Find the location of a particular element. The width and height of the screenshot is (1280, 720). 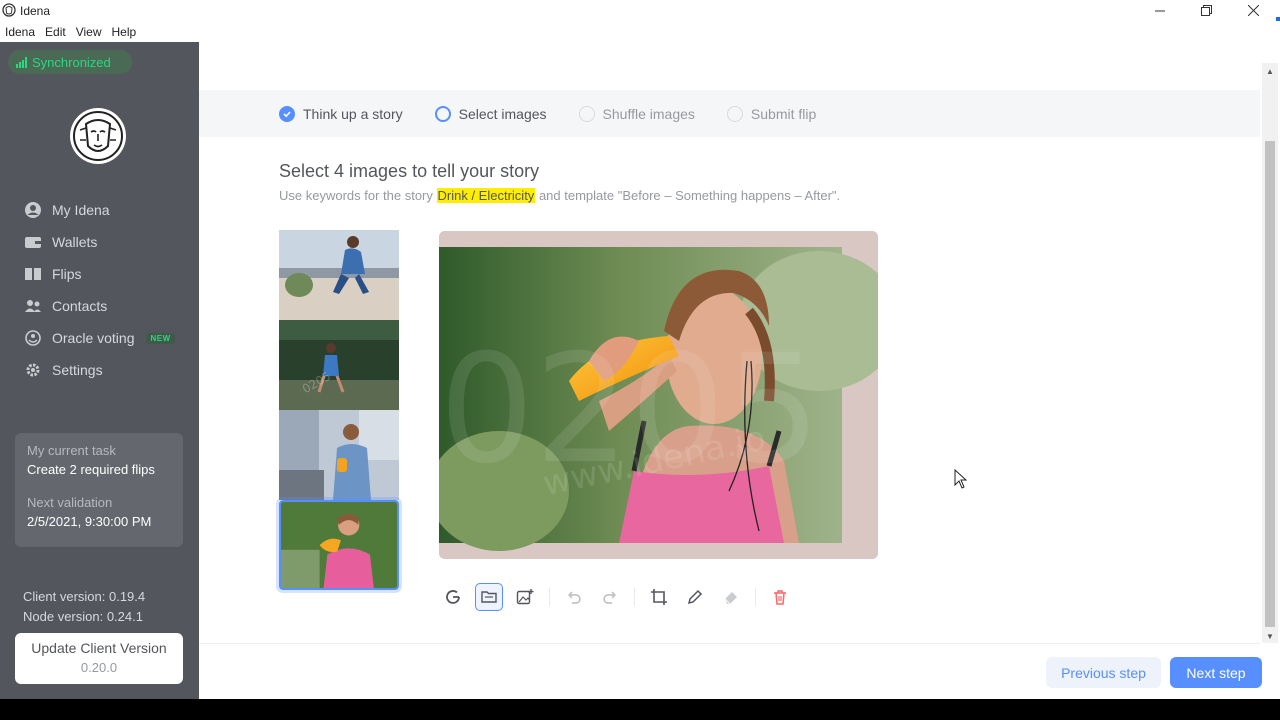

user-icon is located at coordinates (33, 210).